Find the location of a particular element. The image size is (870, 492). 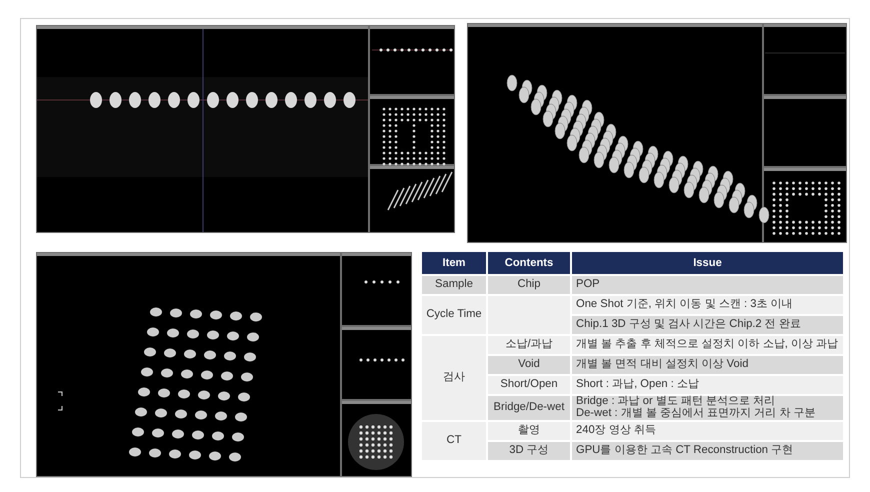

table-cell: Void is located at coordinates (529, 365).